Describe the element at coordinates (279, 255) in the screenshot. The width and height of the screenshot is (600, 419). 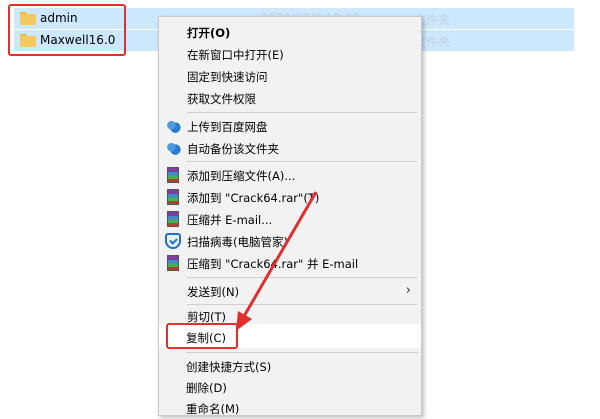
I see `arrow-line` at that location.